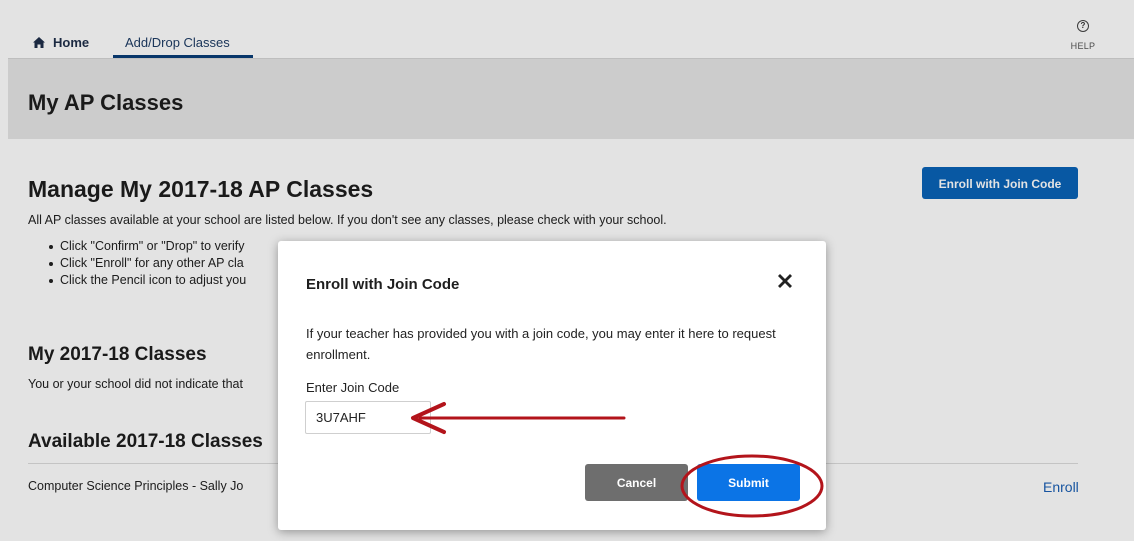  I want to click on join-code-input, so click(368, 417).